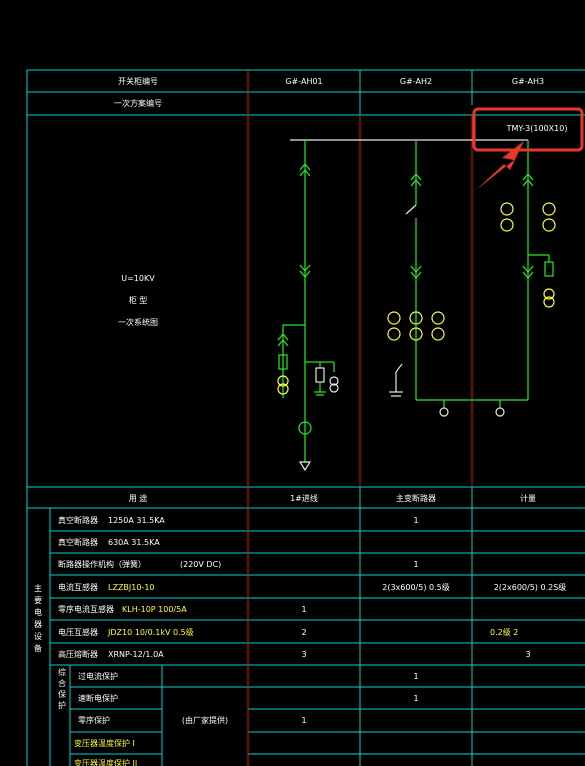 Image resolution: width=585 pixels, height=766 pixels. What do you see at coordinates (303, 654) in the screenshot?
I see `row-c1: 3` at bounding box center [303, 654].